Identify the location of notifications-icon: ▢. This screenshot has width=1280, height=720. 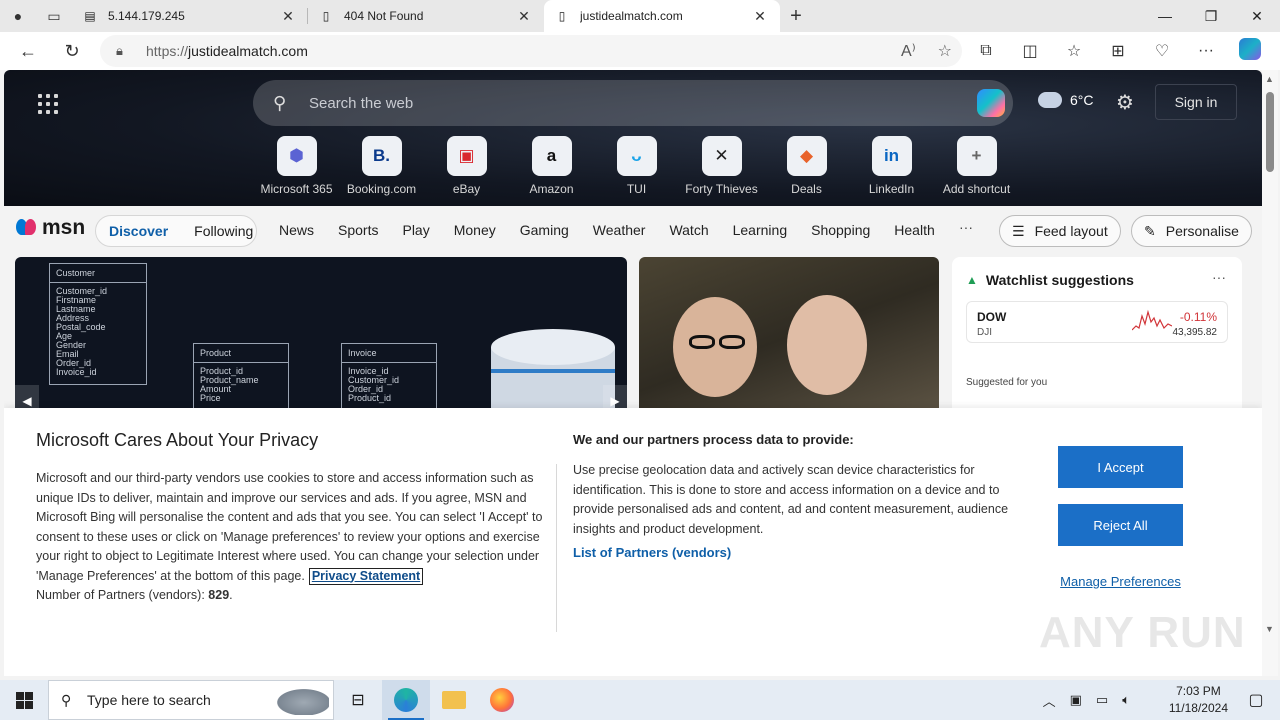
(1256, 700).